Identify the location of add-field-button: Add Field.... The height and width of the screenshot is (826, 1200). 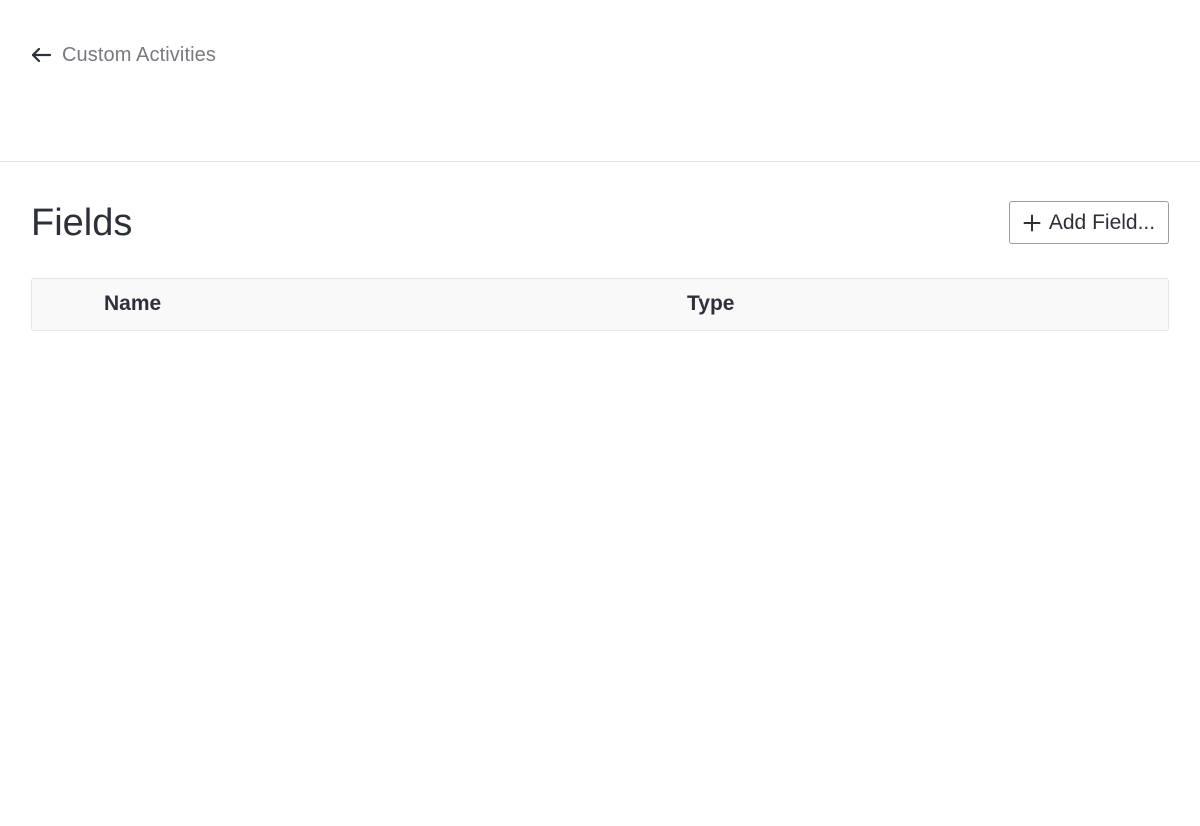
(1089, 222).